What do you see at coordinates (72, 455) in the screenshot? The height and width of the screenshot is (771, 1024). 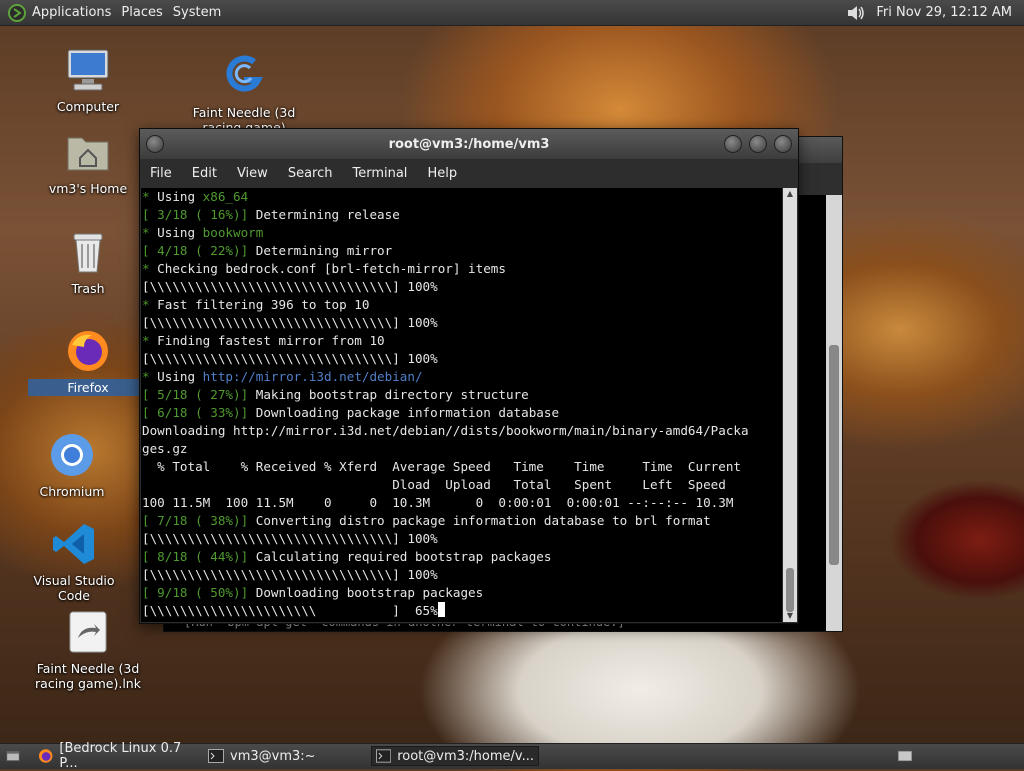 I see `chromium-icon` at bounding box center [72, 455].